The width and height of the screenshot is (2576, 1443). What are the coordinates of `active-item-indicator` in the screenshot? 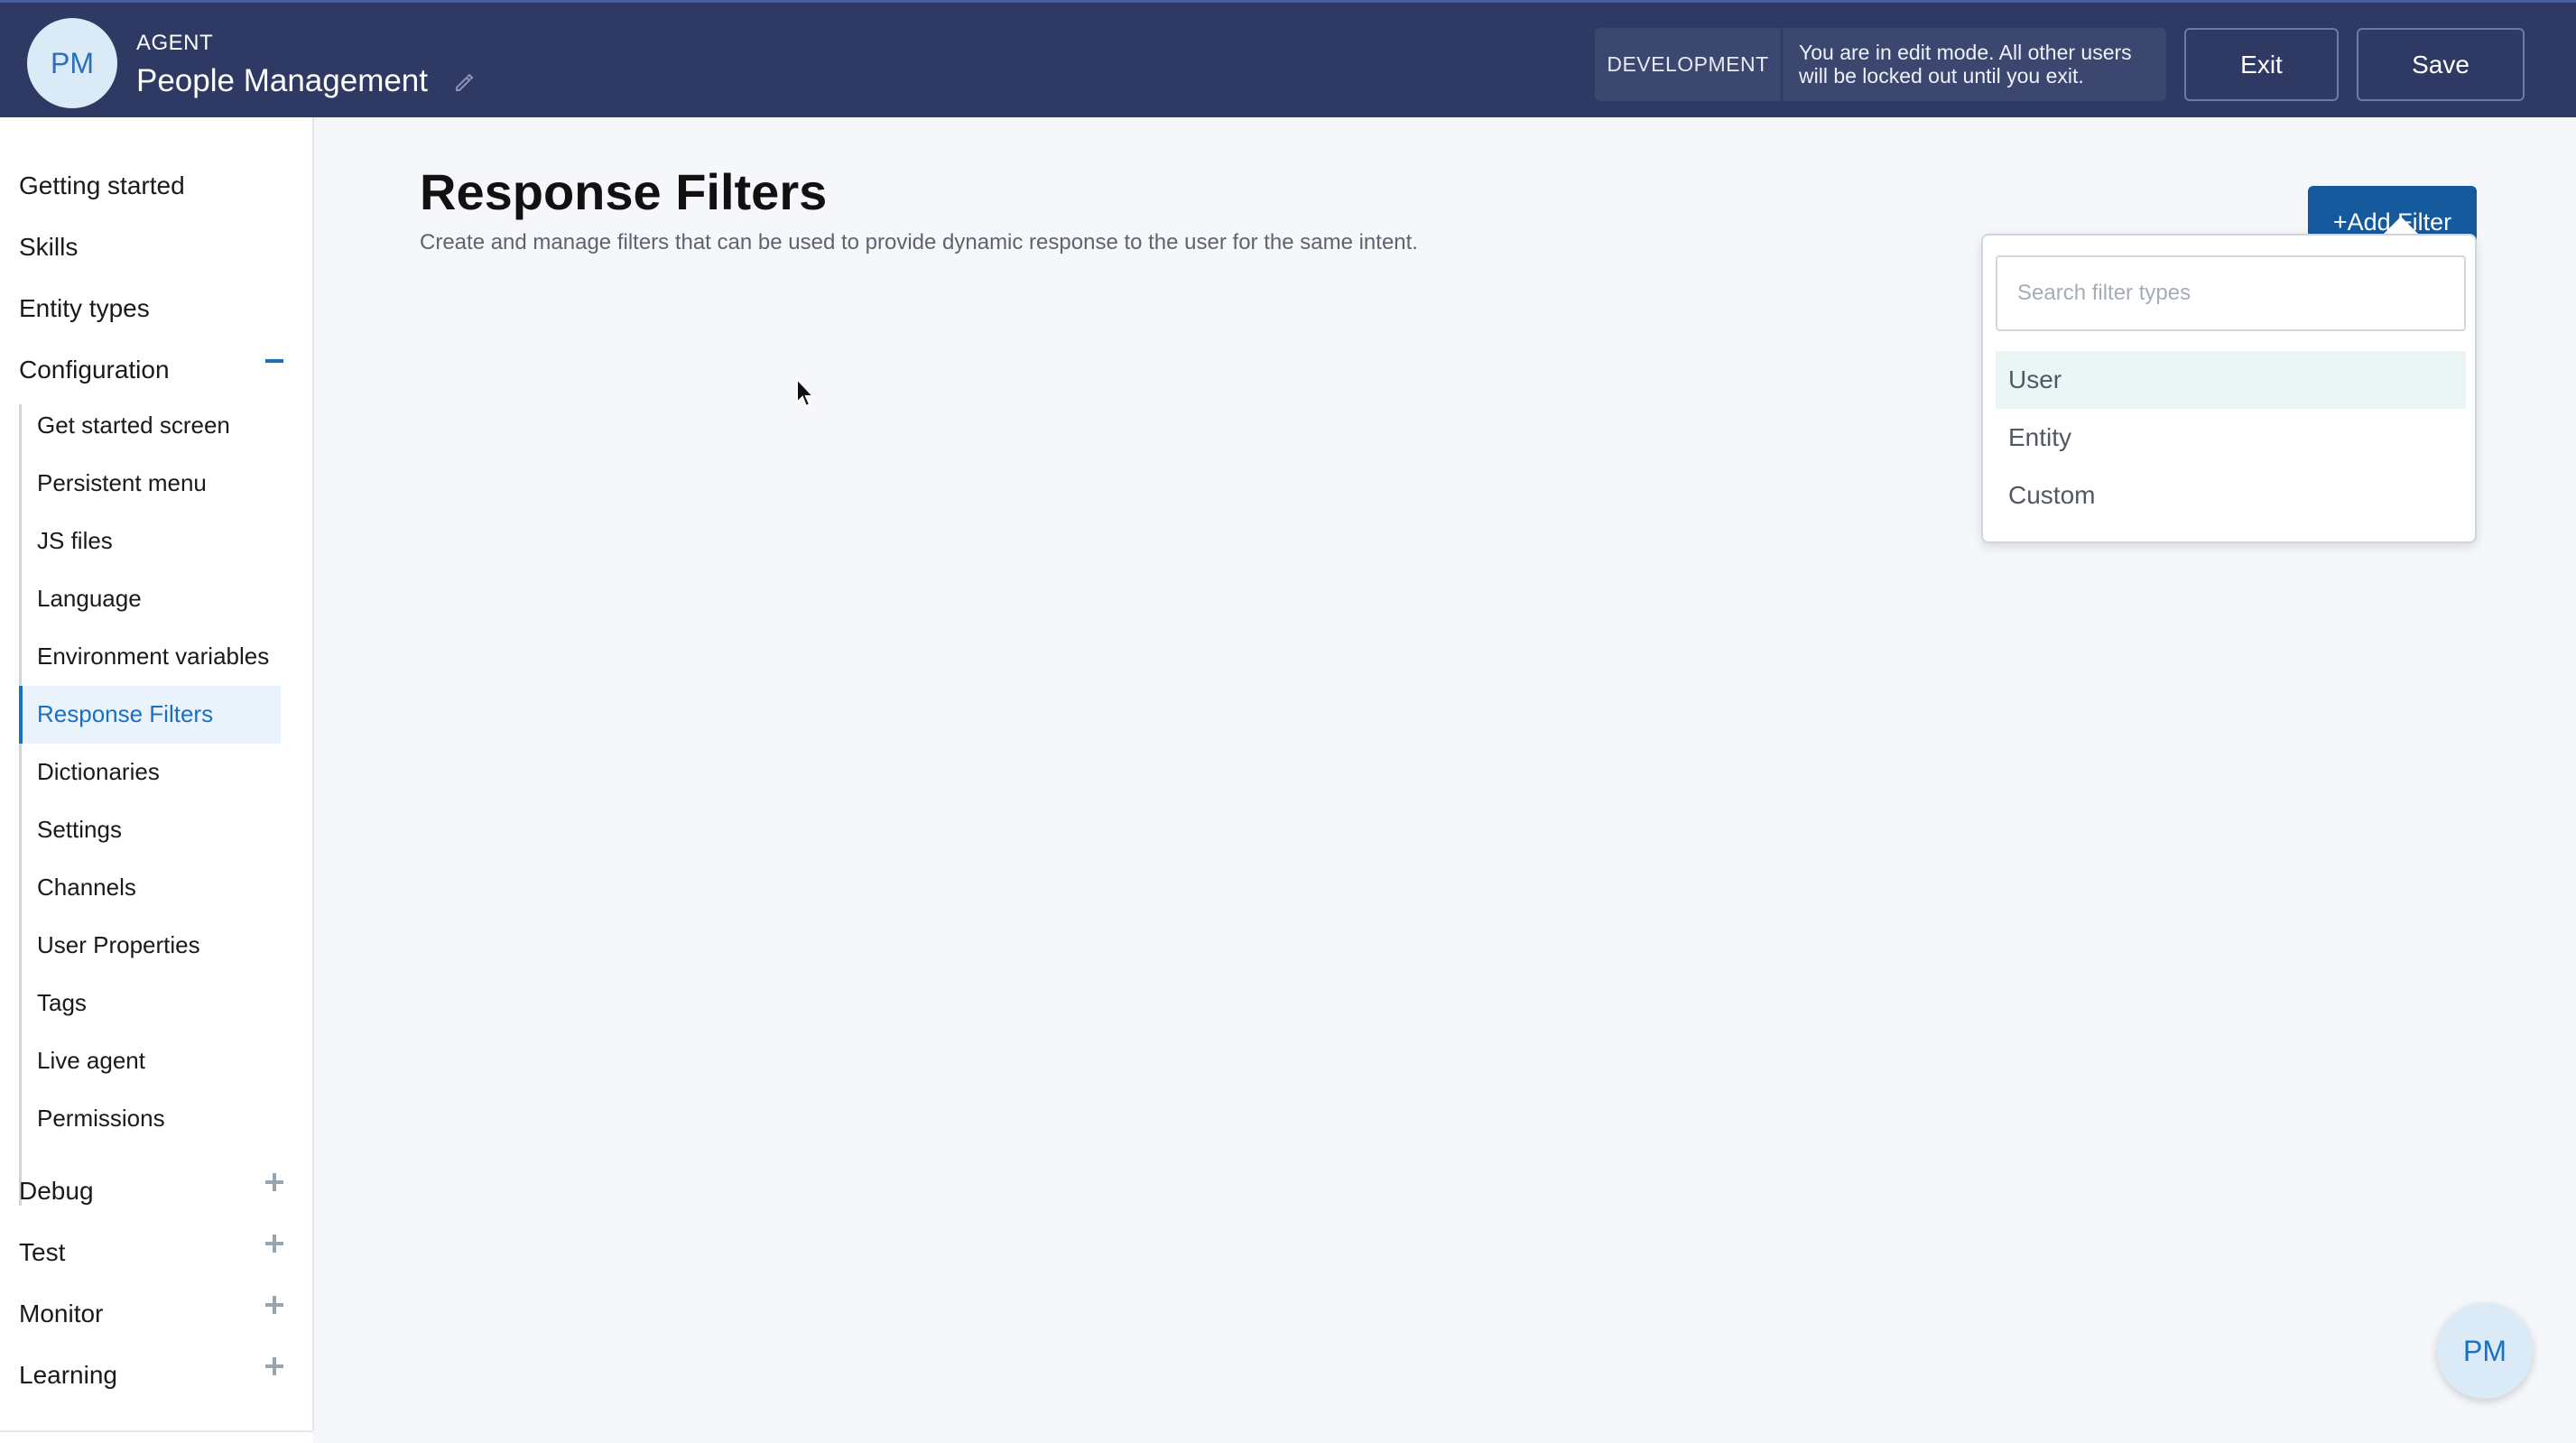 It's located at (21, 715).